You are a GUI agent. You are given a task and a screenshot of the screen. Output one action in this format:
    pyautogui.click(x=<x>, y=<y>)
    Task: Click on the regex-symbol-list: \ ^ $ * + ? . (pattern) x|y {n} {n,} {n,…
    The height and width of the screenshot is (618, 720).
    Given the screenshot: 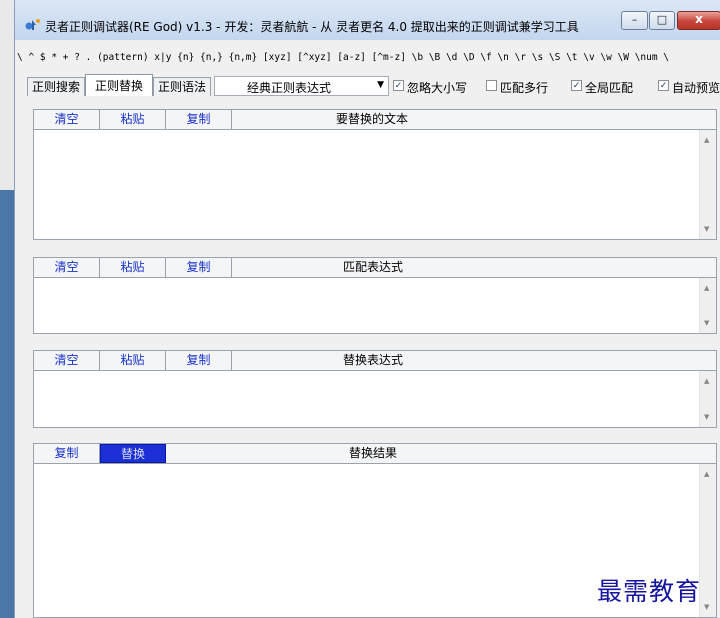 What is the action you would take?
    pyautogui.click(x=343, y=57)
    